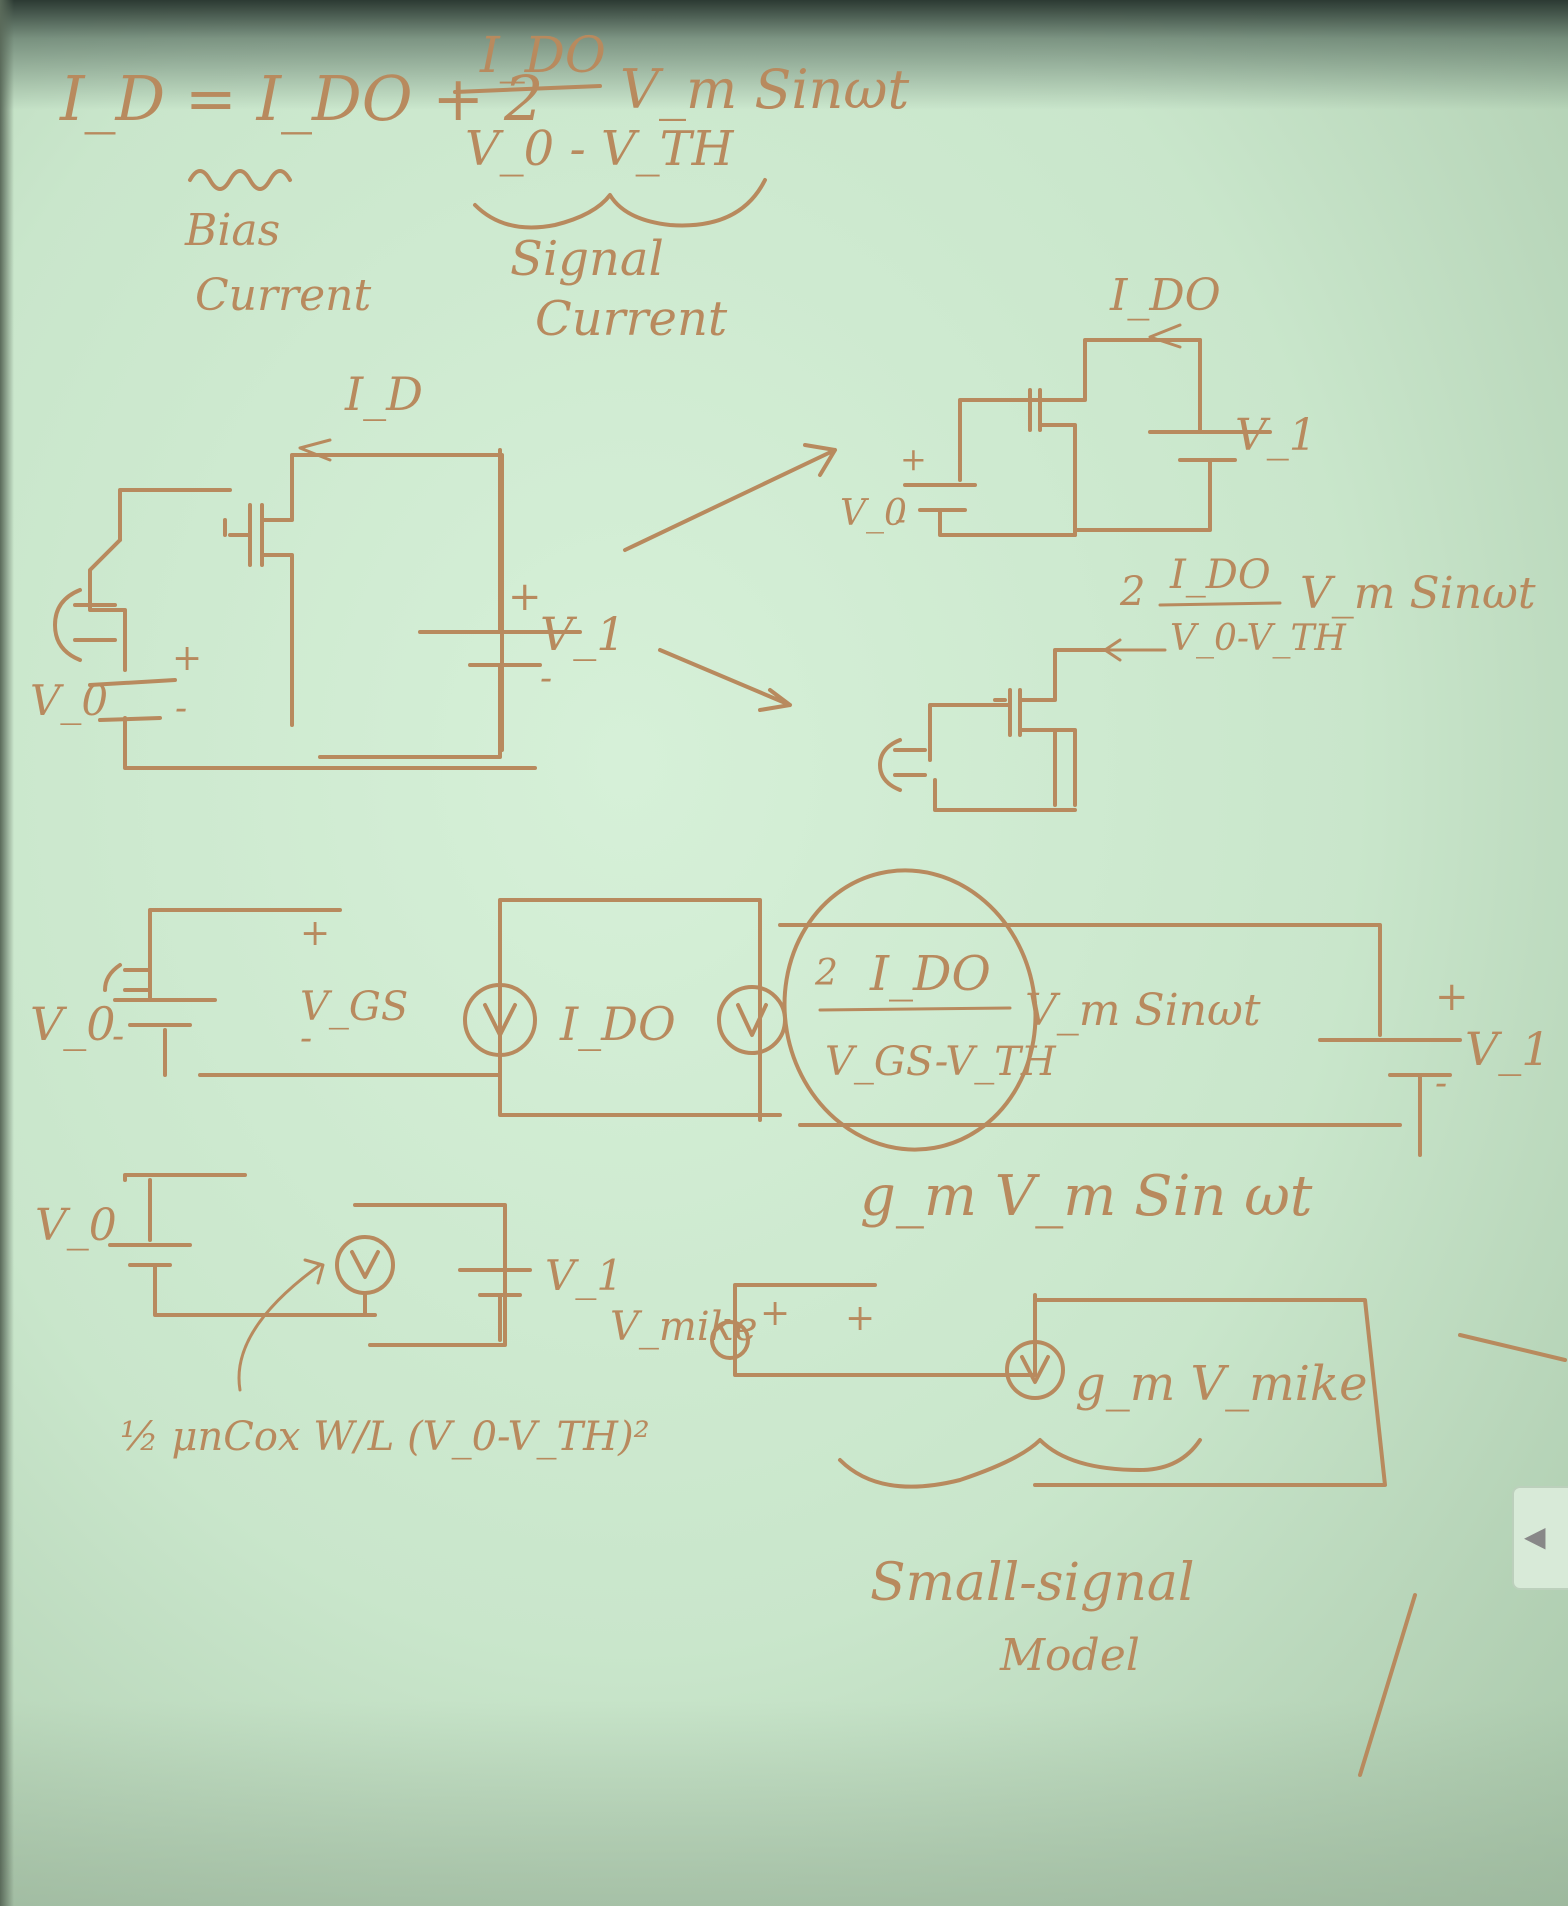 This screenshot has width=1568, height=1906. What do you see at coordinates (1418, 593) in the screenshot?
I see `mr-tail: V_m Sinωt` at bounding box center [1418, 593].